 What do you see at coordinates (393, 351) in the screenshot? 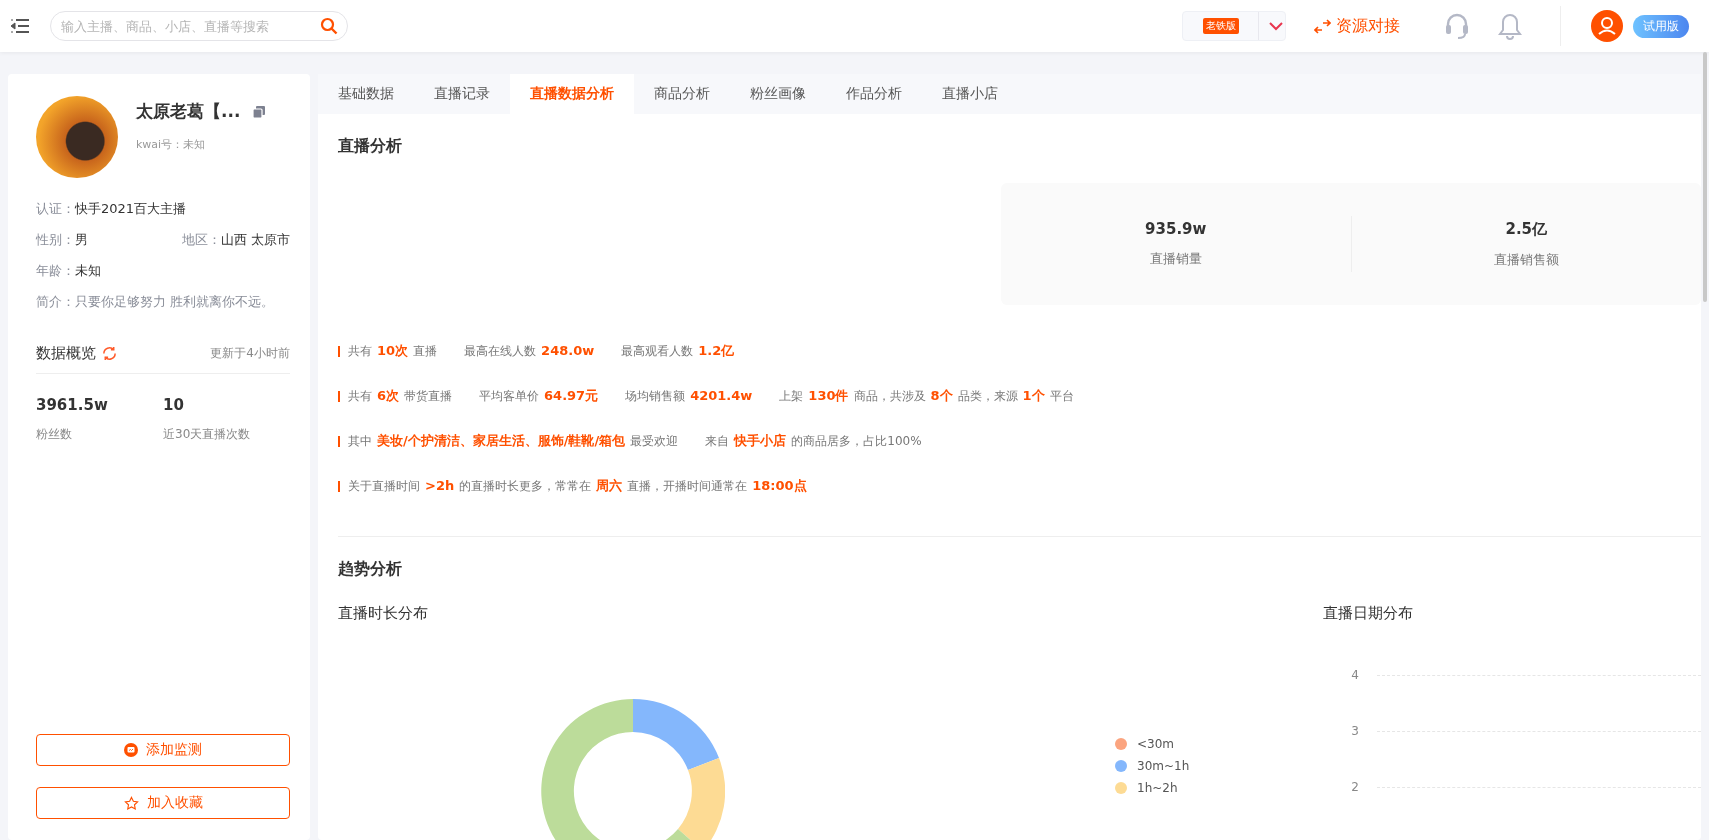
I see `summary-text: 共有 10次 直播` at bounding box center [393, 351].